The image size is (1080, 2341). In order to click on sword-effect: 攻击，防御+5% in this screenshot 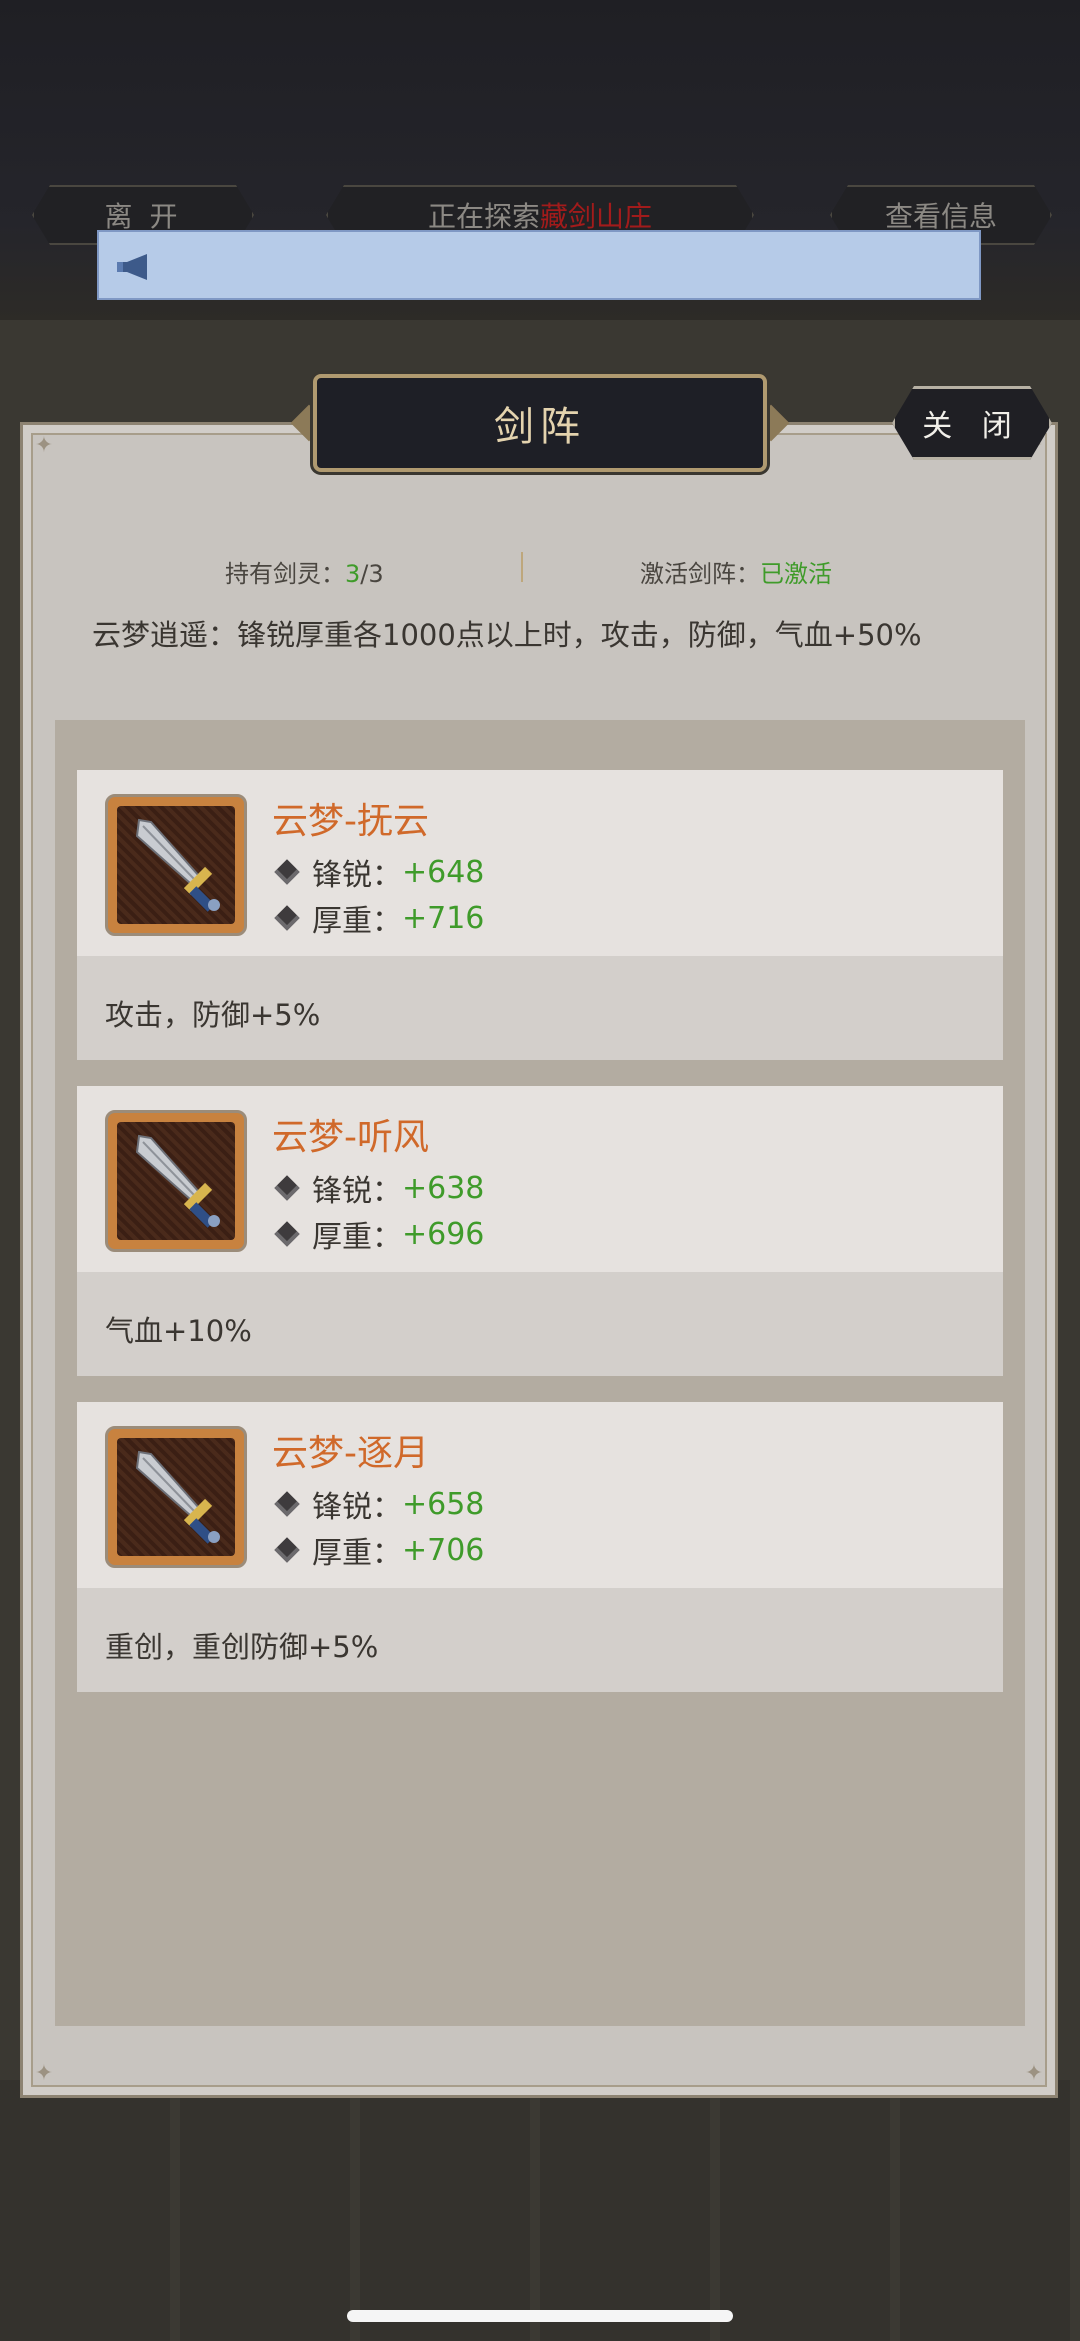, I will do `click(213, 1015)`.